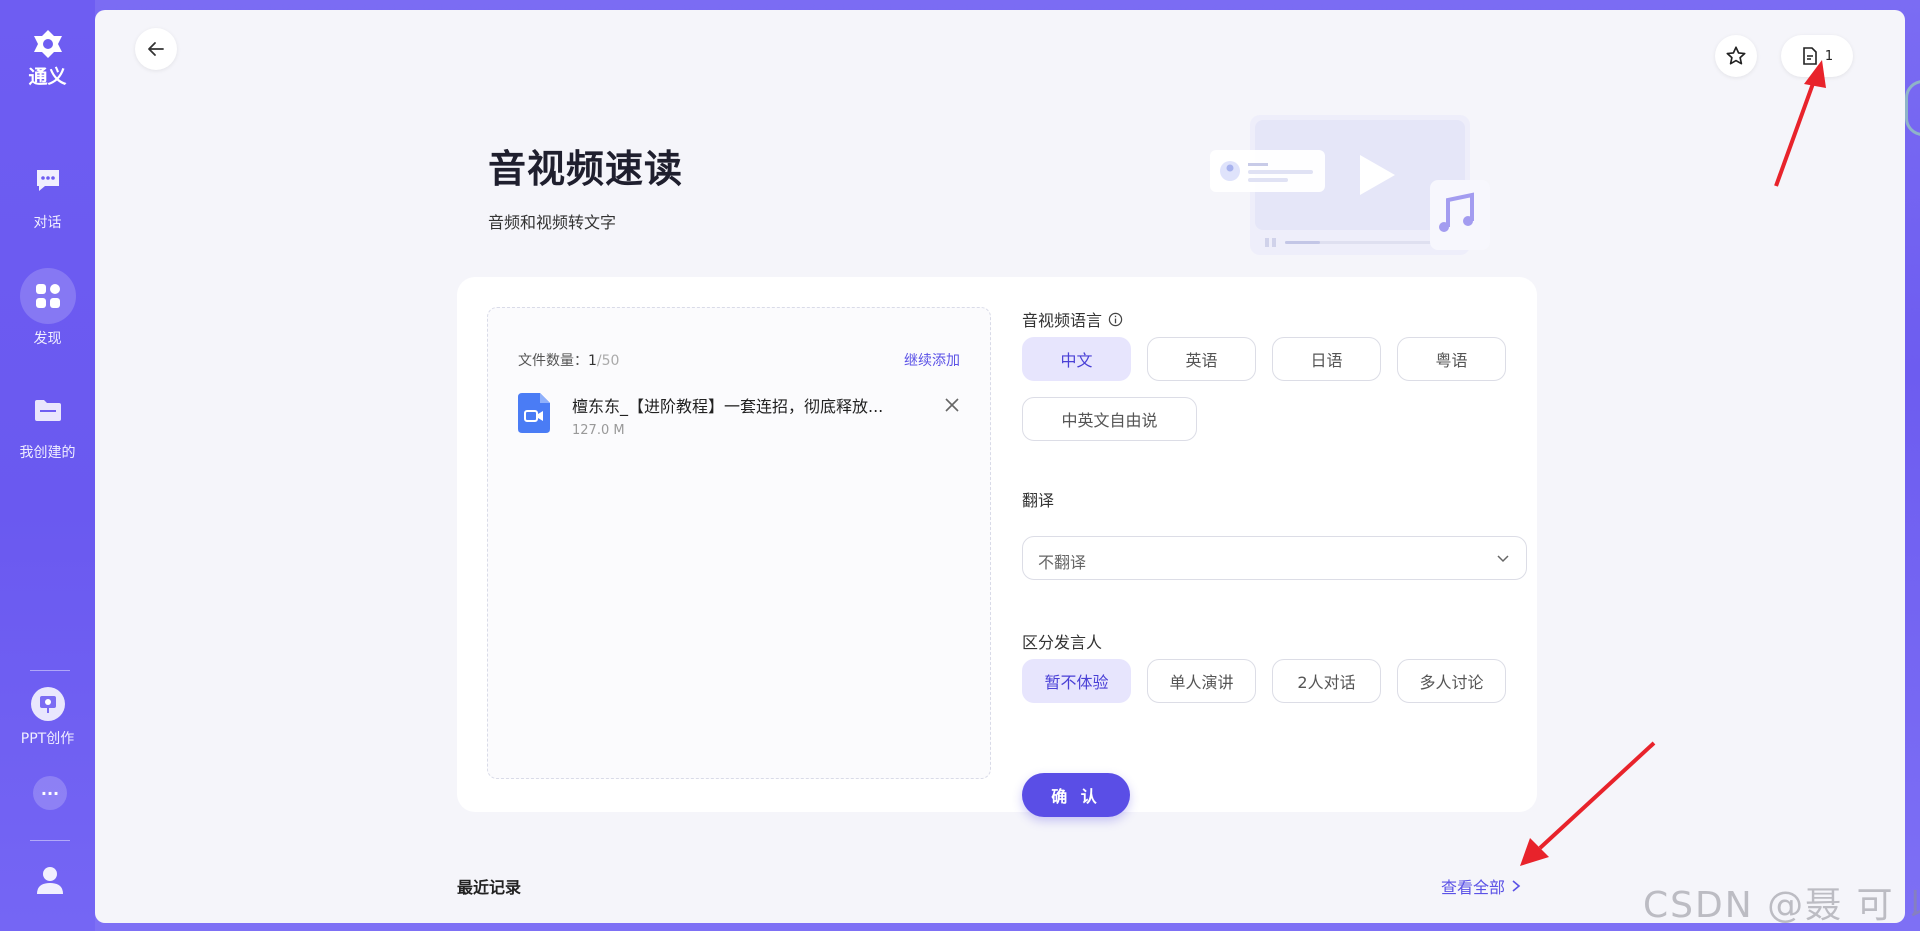 The height and width of the screenshot is (931, 1920). Describe the element at coordinates (1810, 56) in the screenshot. I see `document-icon` at that location.